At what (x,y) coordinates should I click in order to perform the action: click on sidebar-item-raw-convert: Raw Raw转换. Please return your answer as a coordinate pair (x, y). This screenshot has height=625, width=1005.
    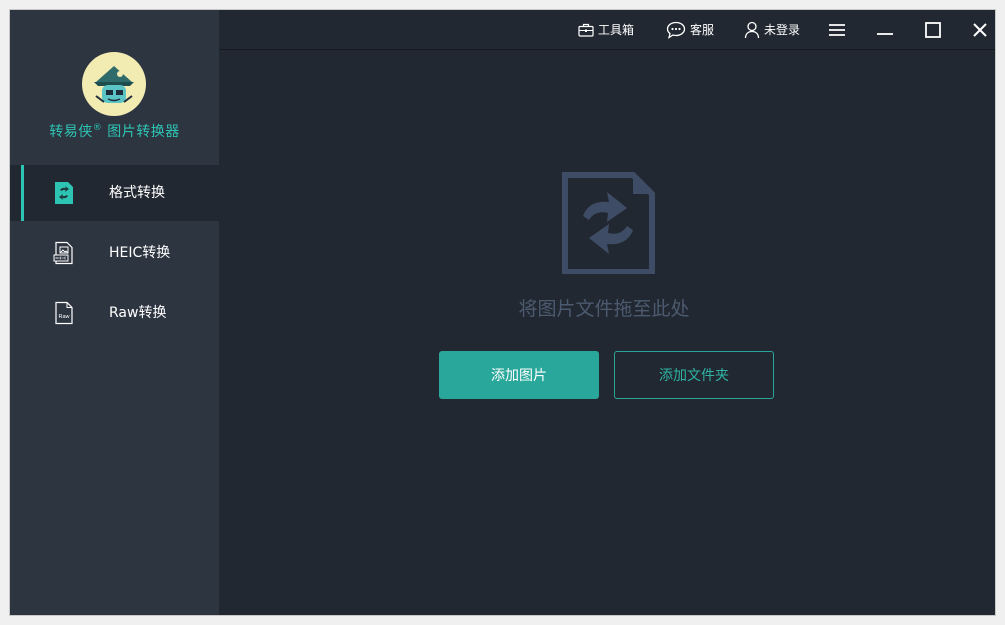
    Looking at the image, I should click on (114, 313).